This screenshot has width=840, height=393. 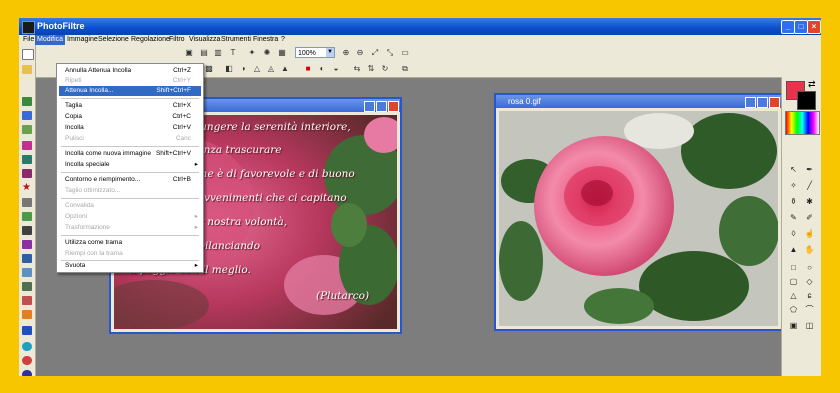 What do you see at coordinates (283, 40) in the screenshot?
I see `menu-help: ?` at bounding box center [283, 40].